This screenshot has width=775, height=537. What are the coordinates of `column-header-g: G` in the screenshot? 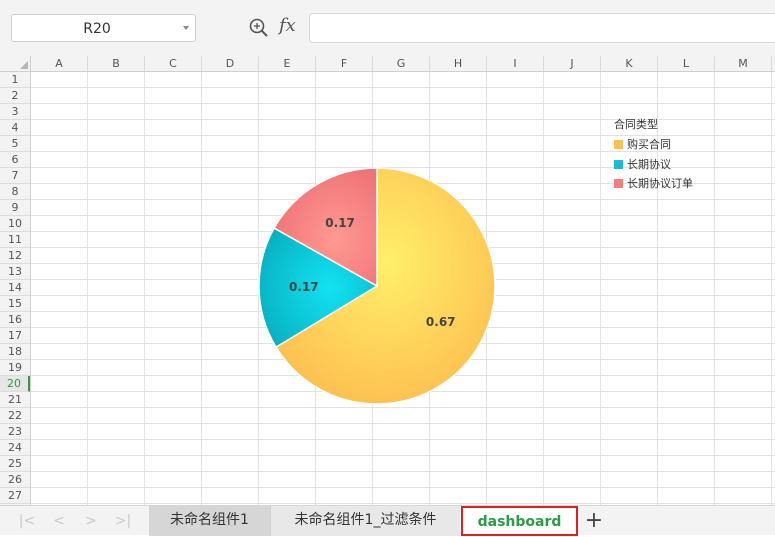 It's located at (401, 63).